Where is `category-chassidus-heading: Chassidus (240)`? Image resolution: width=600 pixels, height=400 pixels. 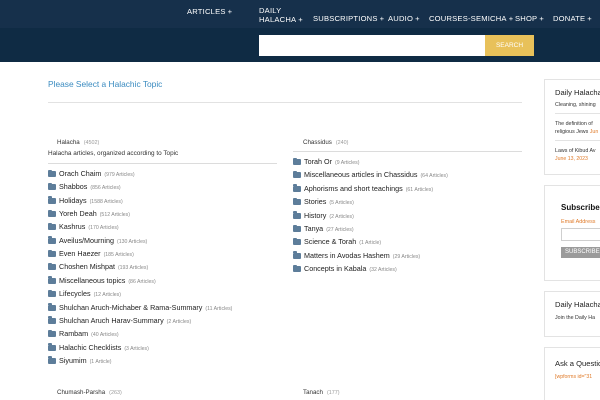 category-chassidus-heading: Chassidus (240) is located at coordinates (325, 142).